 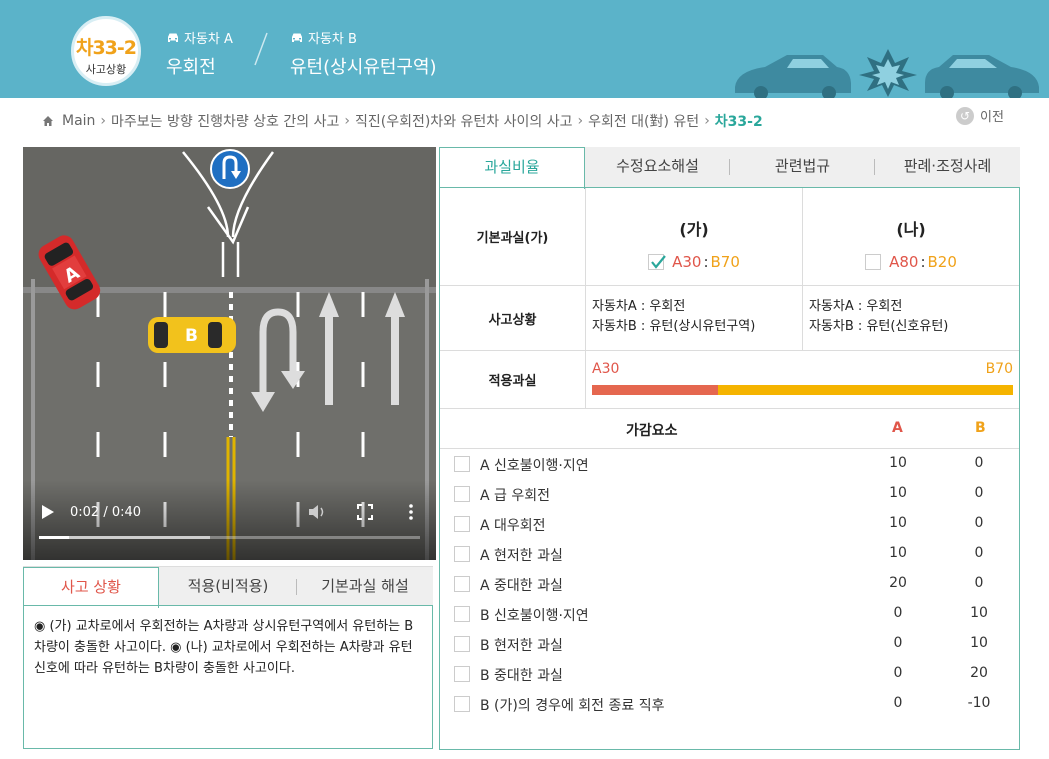 What do you see at coordinates (317, 512) in the screenshot?
I see `volume-icon` at bounding box center [317, 512].